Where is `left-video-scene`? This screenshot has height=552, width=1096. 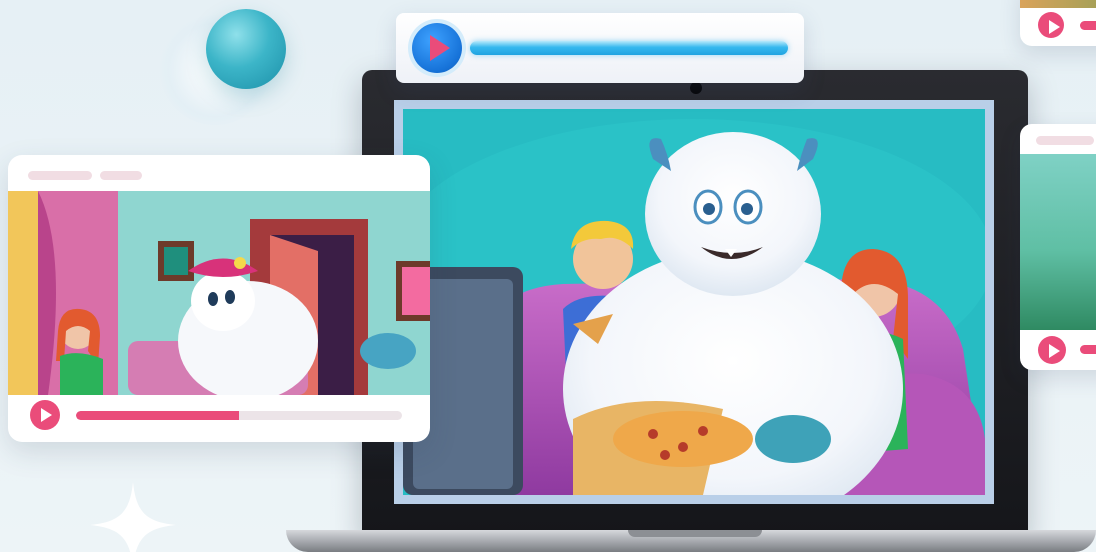
left-video-scene is located at coordinates (219, 293).